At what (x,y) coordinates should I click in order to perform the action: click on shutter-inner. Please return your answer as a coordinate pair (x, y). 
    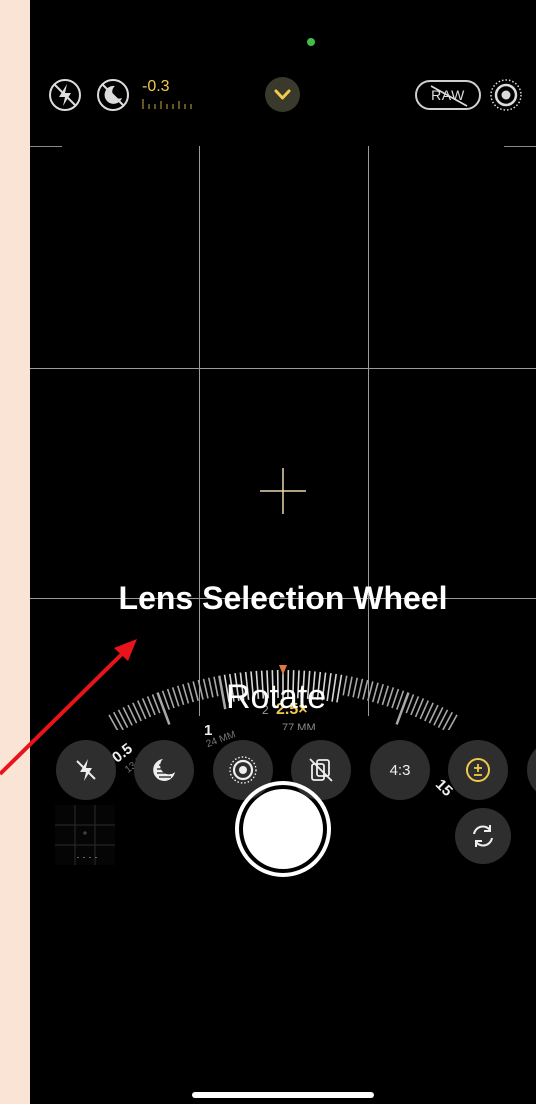
    Looking at the image, I should click on (283, 829).